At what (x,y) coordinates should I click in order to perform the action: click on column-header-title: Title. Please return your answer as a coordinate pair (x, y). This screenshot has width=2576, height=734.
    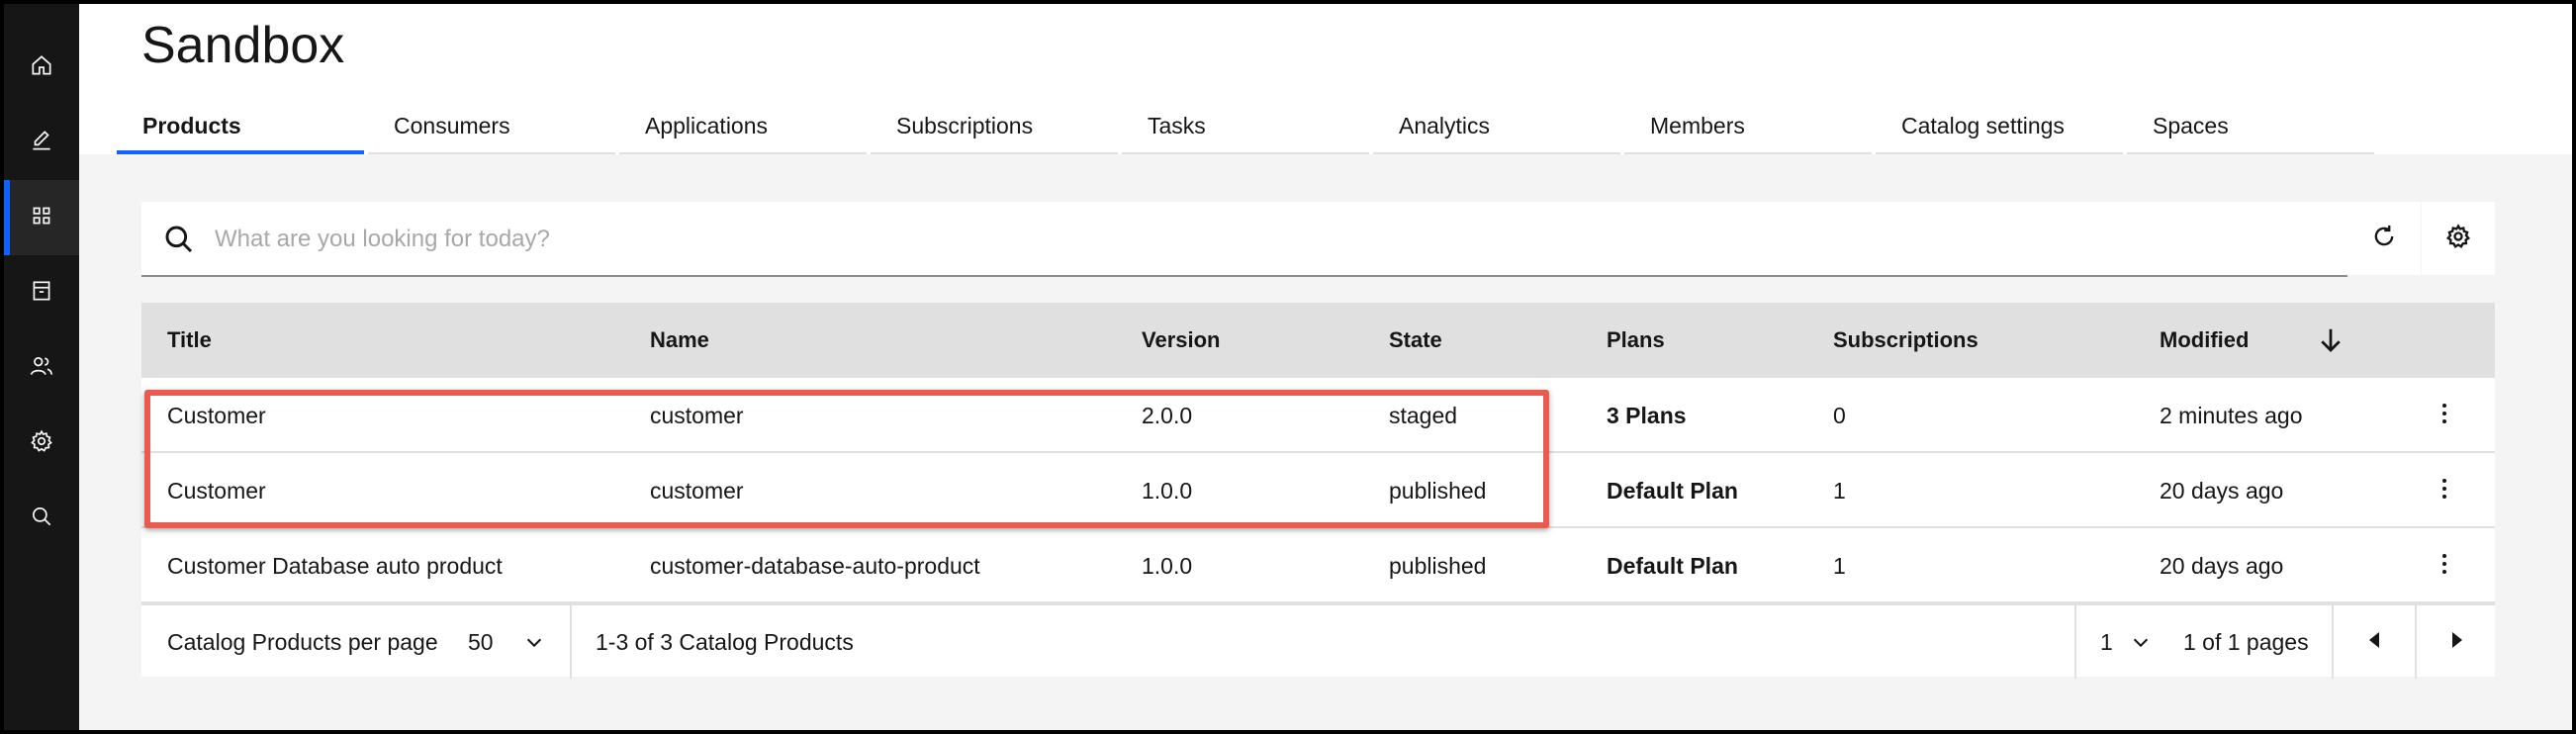
    Looking at the image, I should click on (189, 340).